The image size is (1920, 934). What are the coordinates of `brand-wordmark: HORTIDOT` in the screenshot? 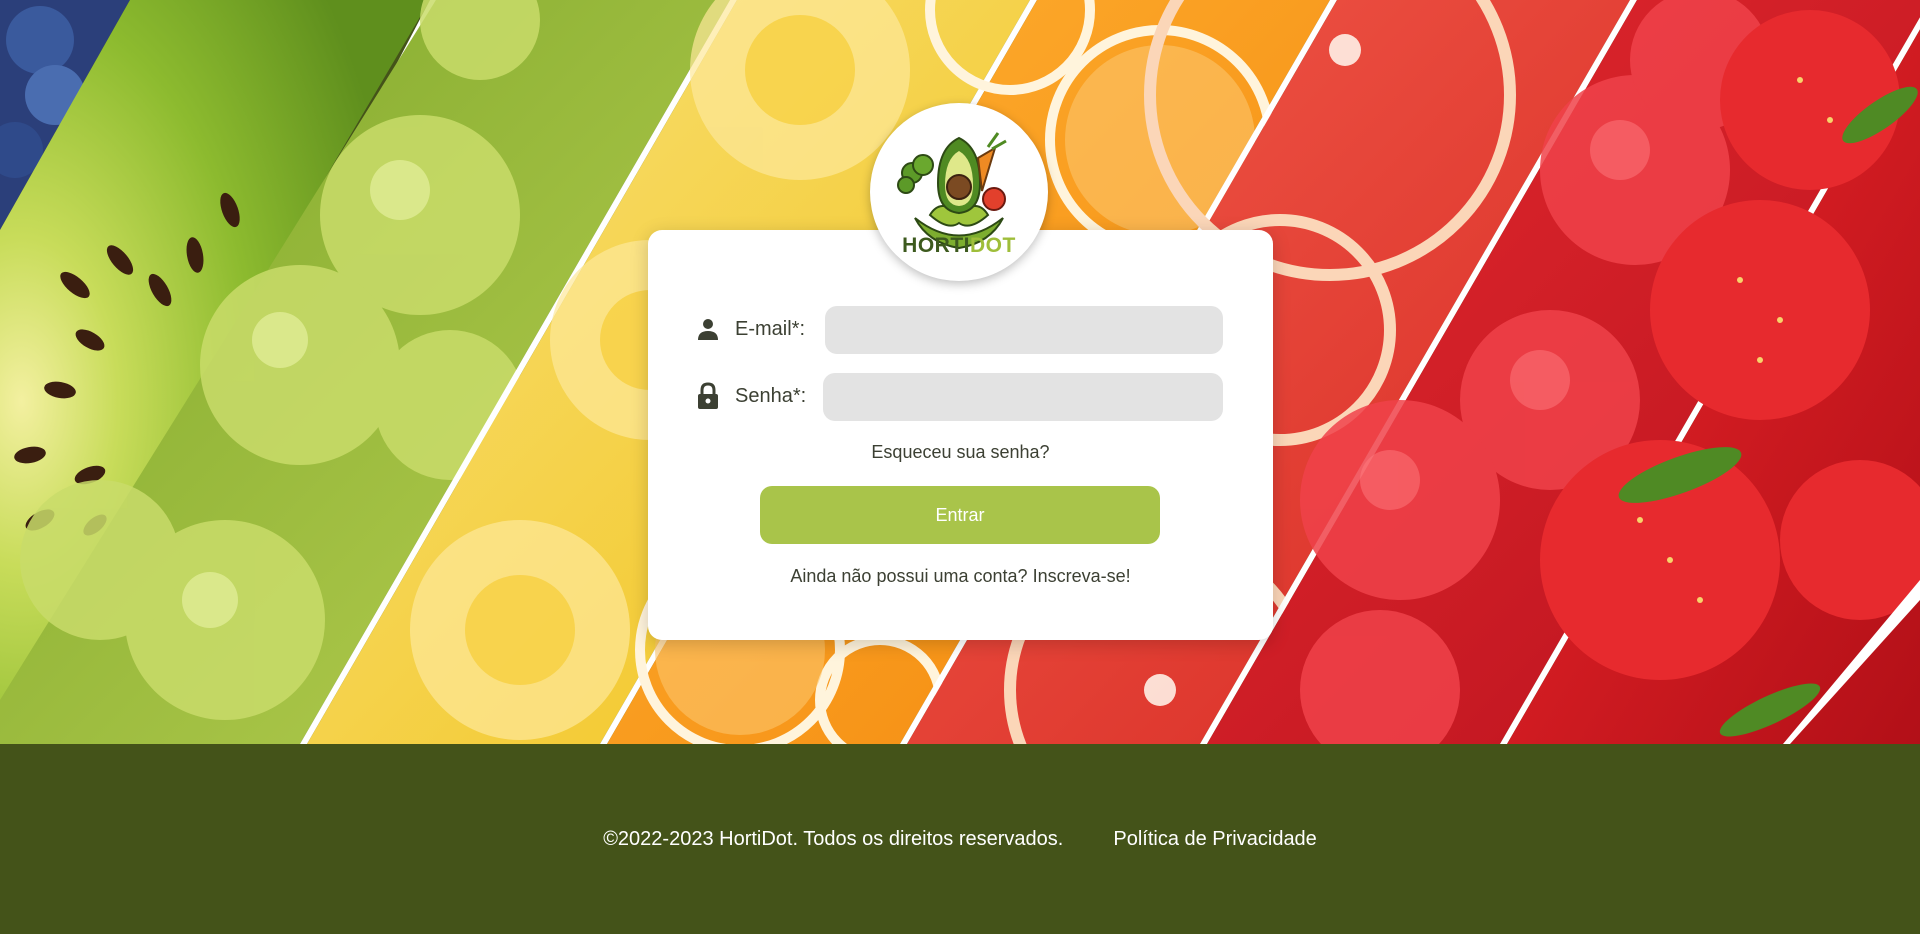 It's located at (959, 246).